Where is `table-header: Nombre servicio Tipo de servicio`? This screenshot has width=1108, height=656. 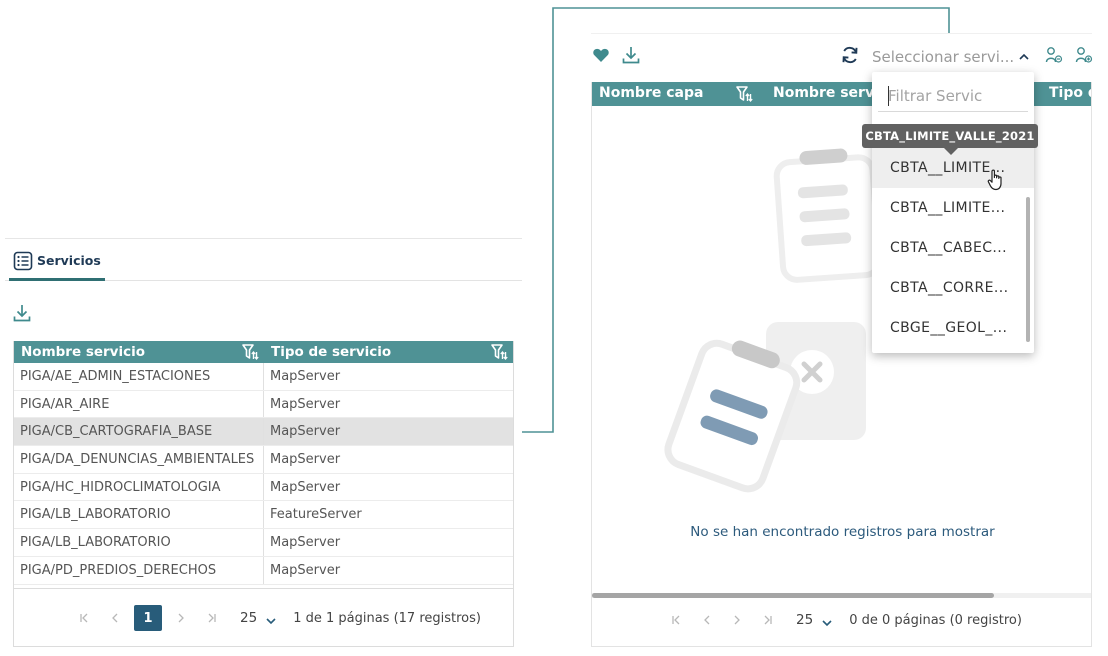
table-header: Nombre servicio Tipo de servicio is located at coordinates (263, 352).